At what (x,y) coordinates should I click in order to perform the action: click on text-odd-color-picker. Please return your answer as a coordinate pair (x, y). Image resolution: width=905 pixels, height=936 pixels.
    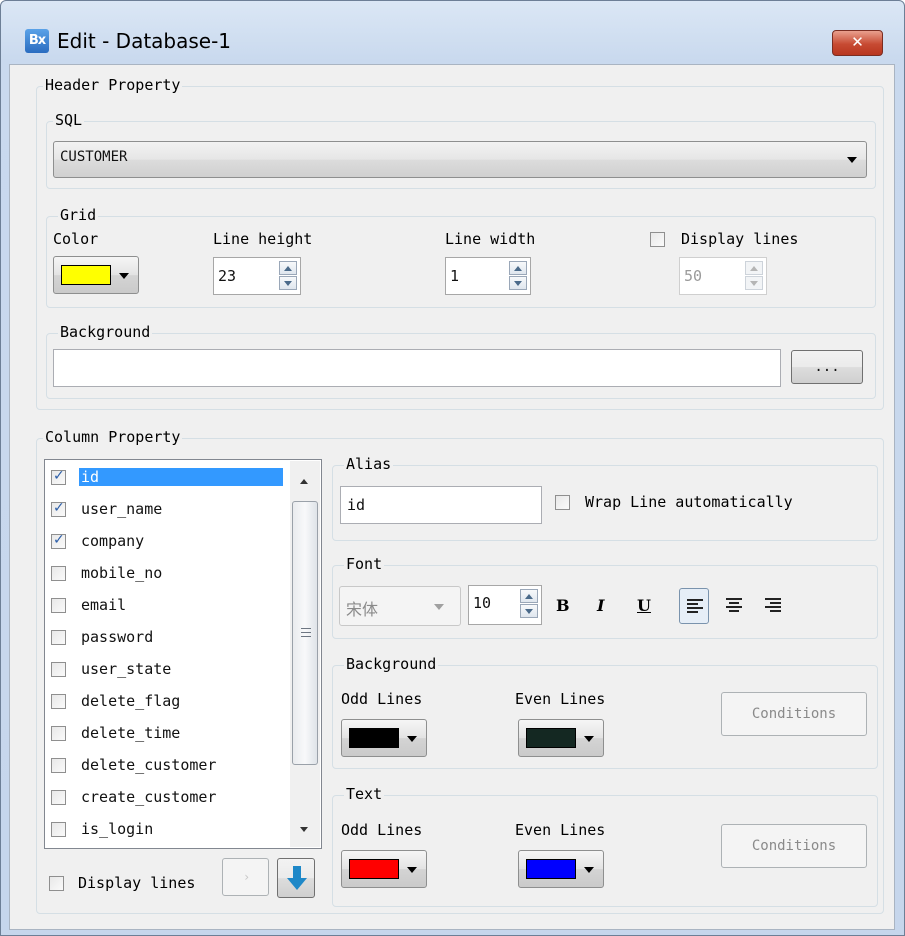
    Looking at the image, I should click on (384, 869).